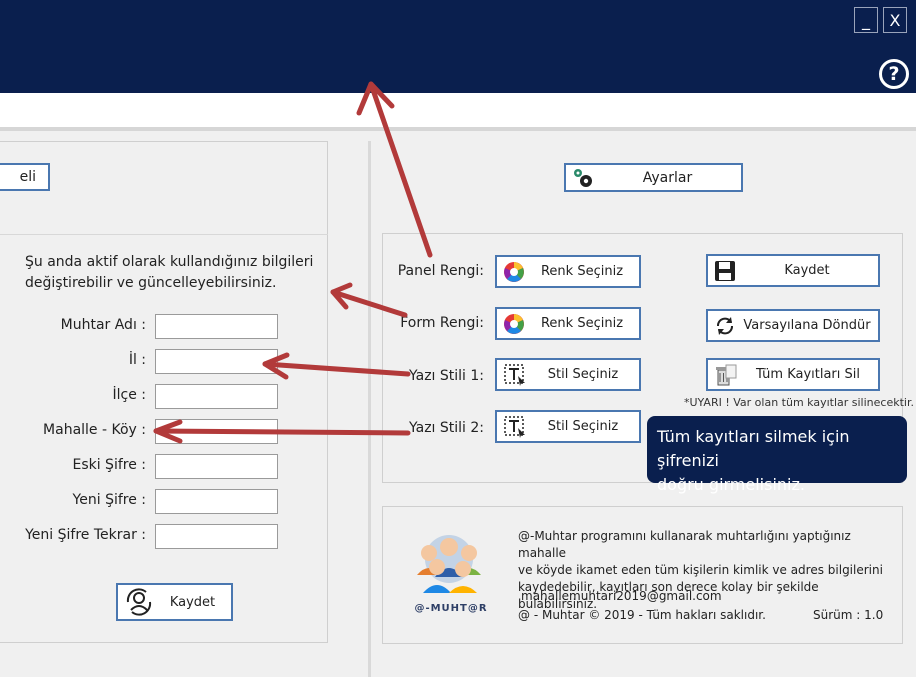 This screenshot has width=916, height=677. What do you see at coordinates (129, 395) in the screenshot?
I see `district-label: İlçe :` at bounding box center [129, 395].